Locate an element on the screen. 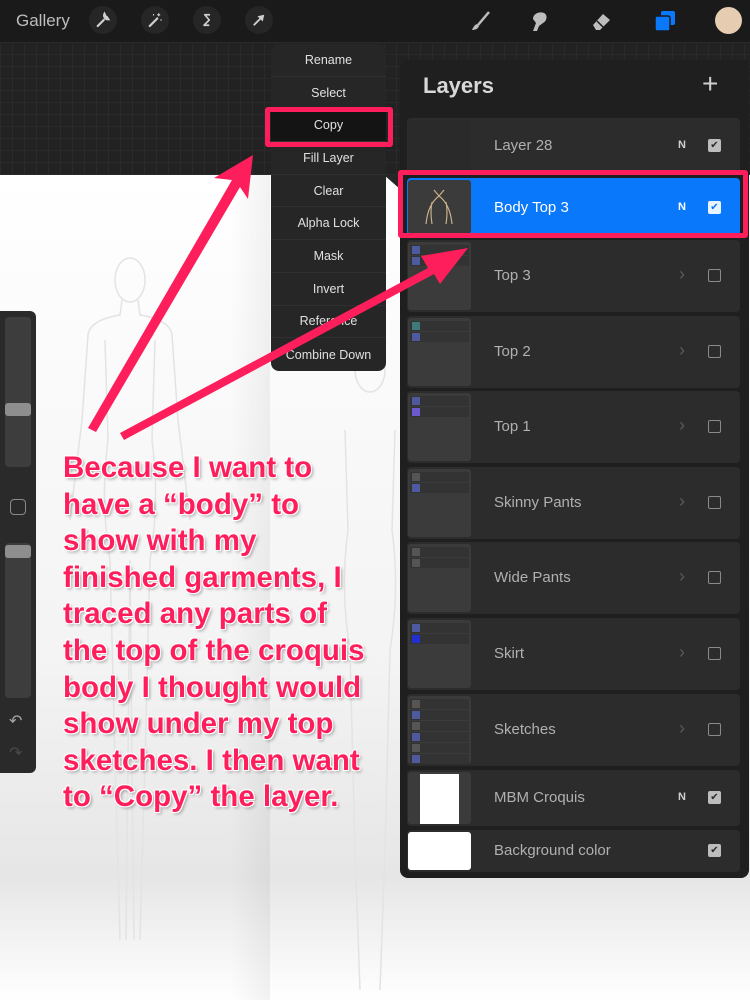 This screenshot has width=750, height=1000. layers-icon is located at coordinates (664, 21).